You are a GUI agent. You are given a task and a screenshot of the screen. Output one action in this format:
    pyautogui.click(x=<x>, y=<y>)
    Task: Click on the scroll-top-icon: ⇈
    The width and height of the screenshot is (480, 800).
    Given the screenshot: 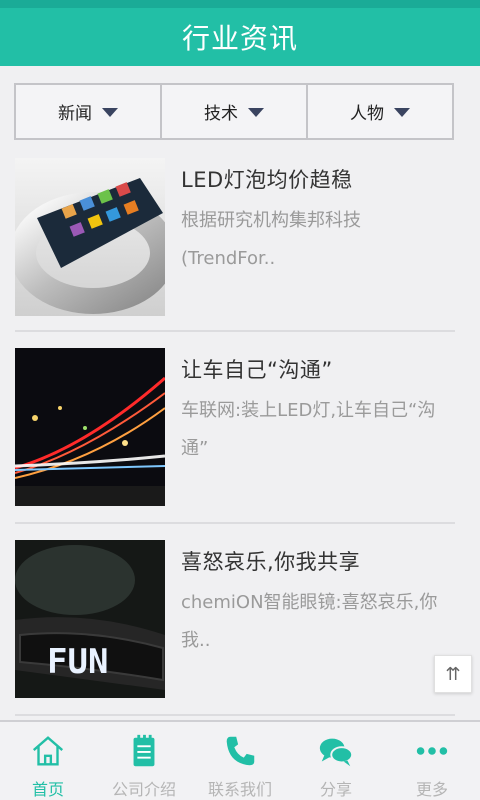 What is the action you would take?
    pyautogui.click(x=453, y=674)
    